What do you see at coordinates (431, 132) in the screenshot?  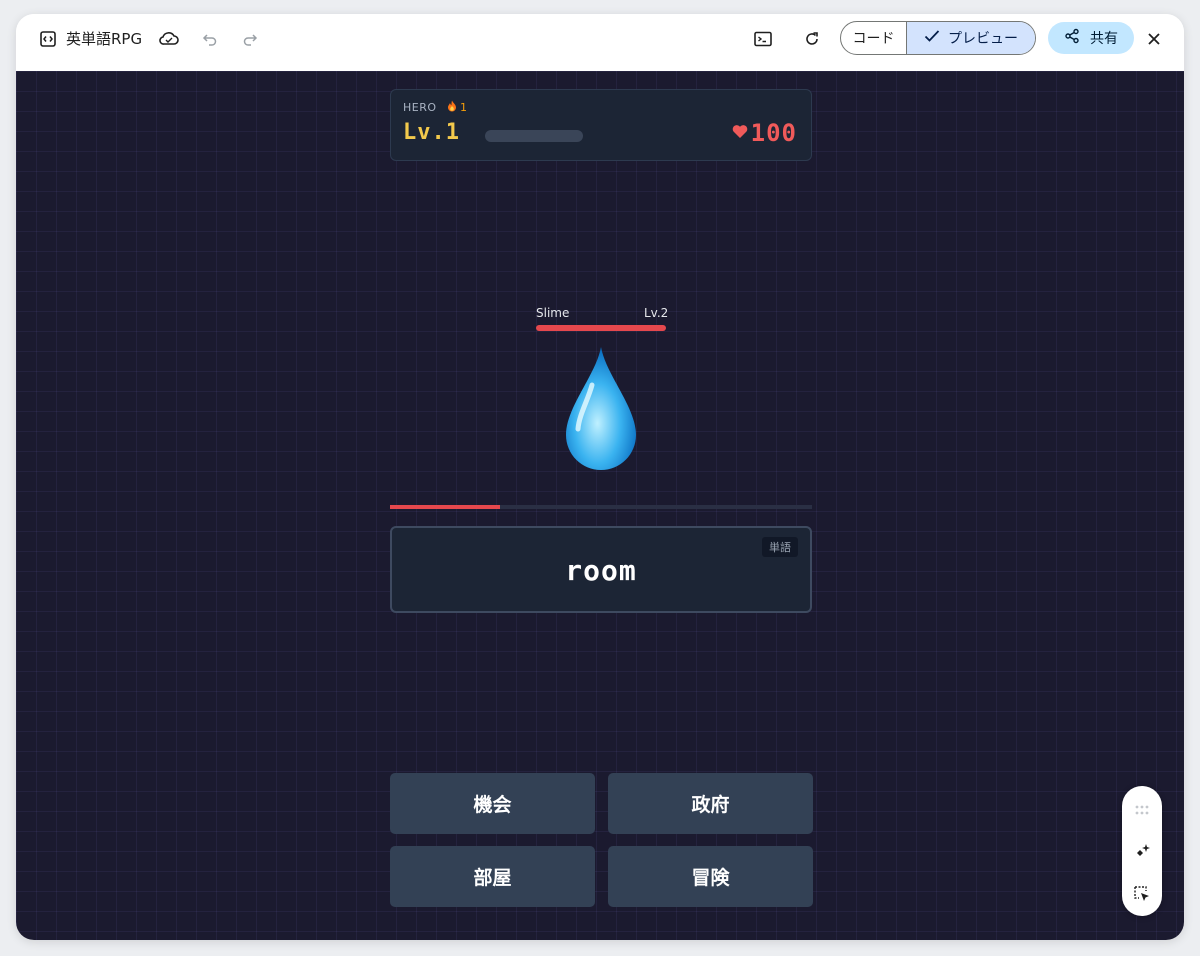 I see `hero-level: Lv.1` at bounding box center [431, 132].